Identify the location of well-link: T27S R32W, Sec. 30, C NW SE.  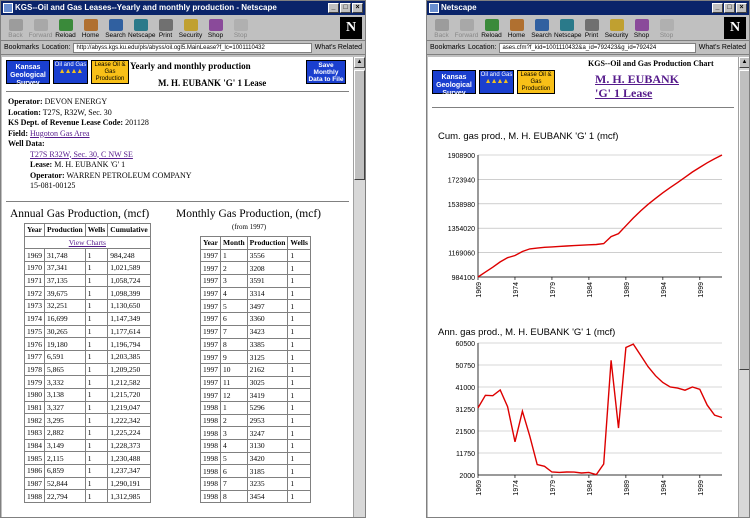
(81, 154).